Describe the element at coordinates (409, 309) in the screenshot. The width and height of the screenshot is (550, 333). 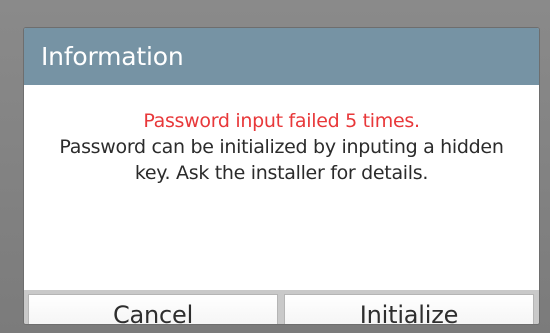
I see `initialize-button: Initialize` at that location.